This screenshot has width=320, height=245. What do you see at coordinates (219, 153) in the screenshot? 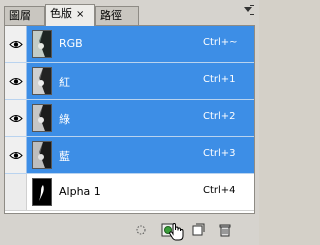
I see `channel-shortcut: Ctrl+3` at bounding box center [219, 153].